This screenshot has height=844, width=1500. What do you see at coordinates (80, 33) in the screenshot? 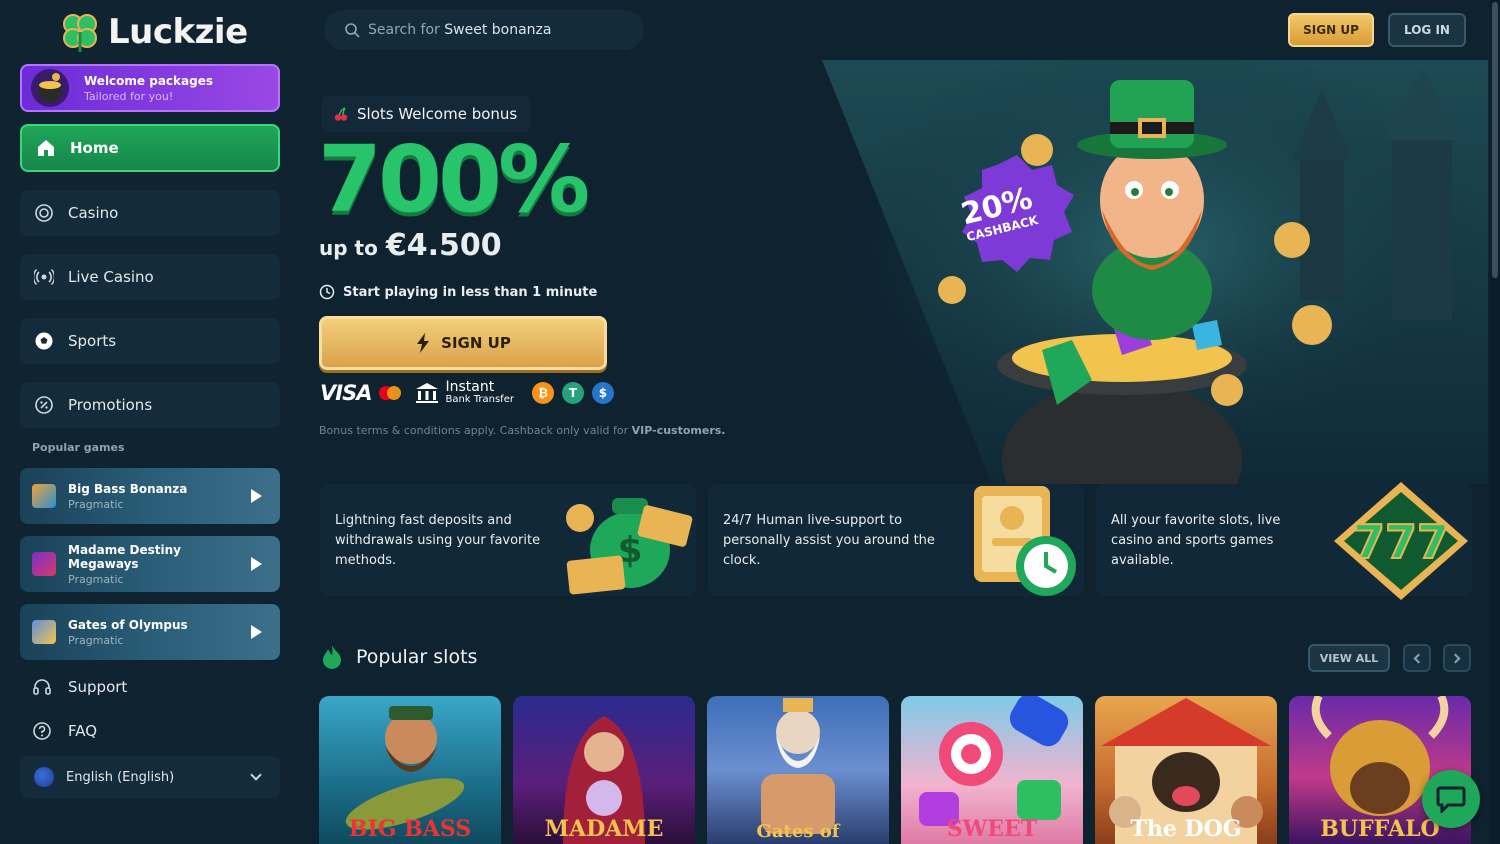
I see `clover-icon` at bounding box center [80, 33].